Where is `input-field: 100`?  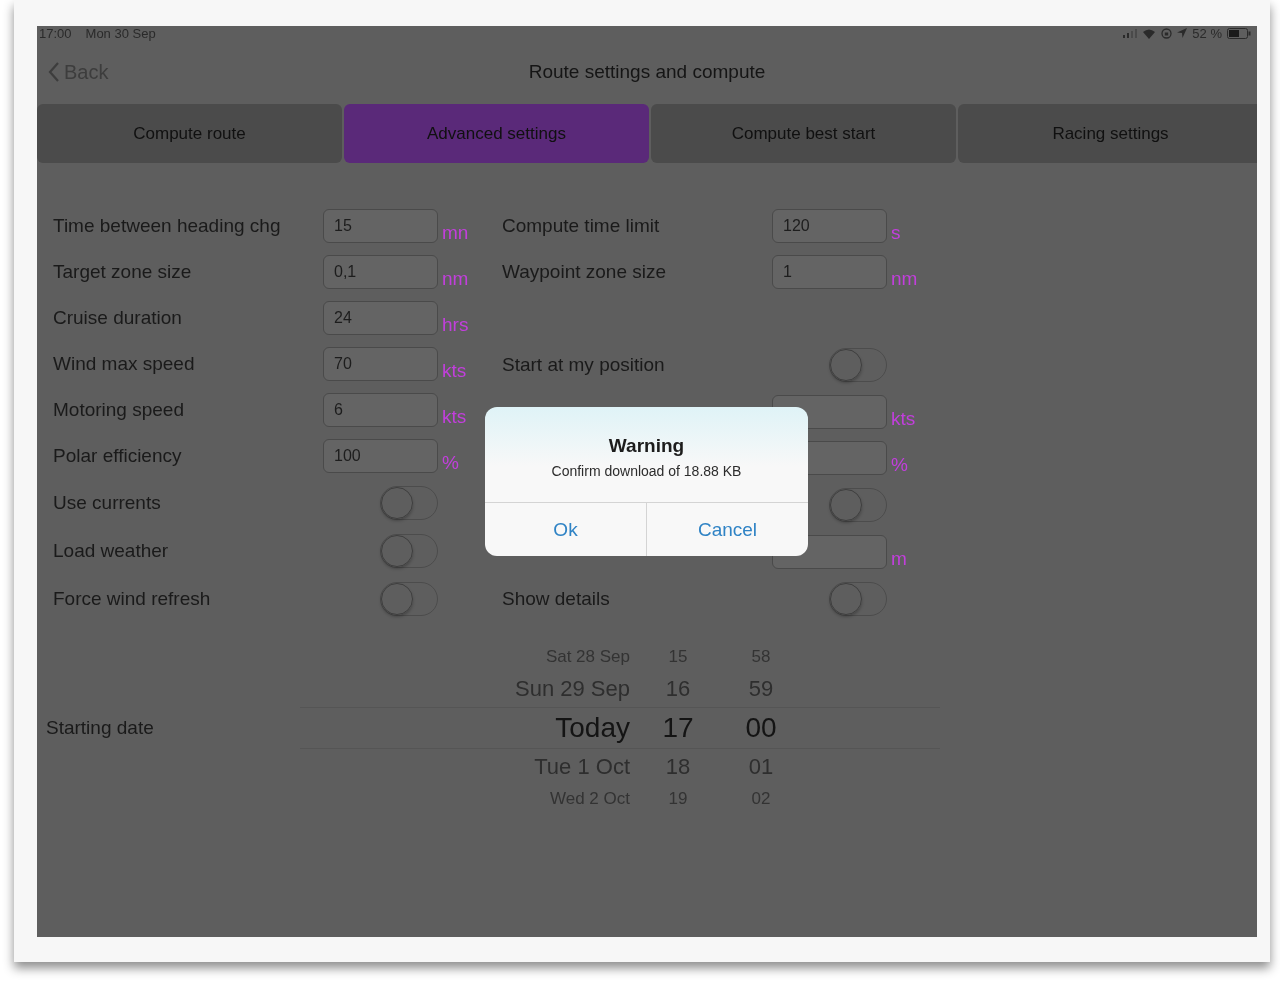 input-field: 100 is located at coordinates (380, 456).